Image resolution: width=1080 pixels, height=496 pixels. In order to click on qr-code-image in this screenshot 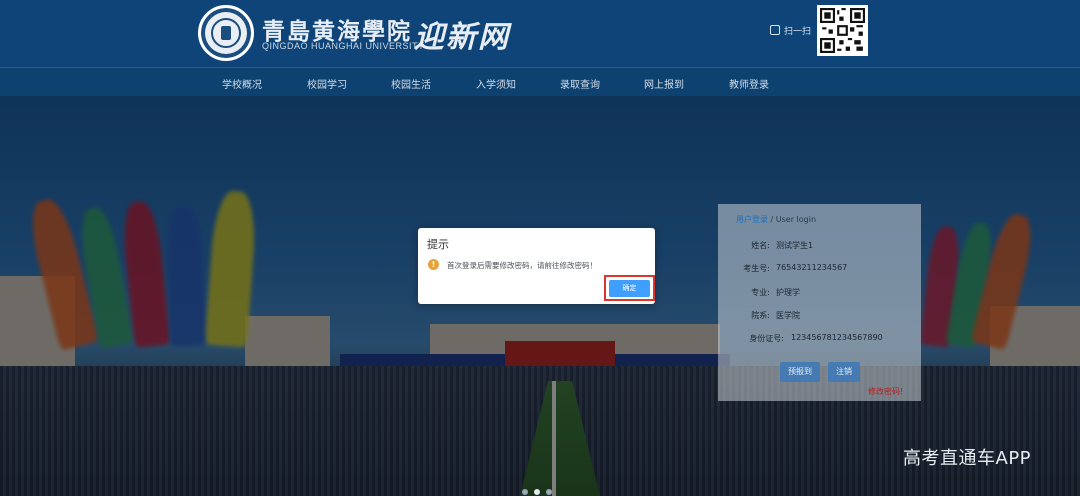, I will do `click(842, 30)`.